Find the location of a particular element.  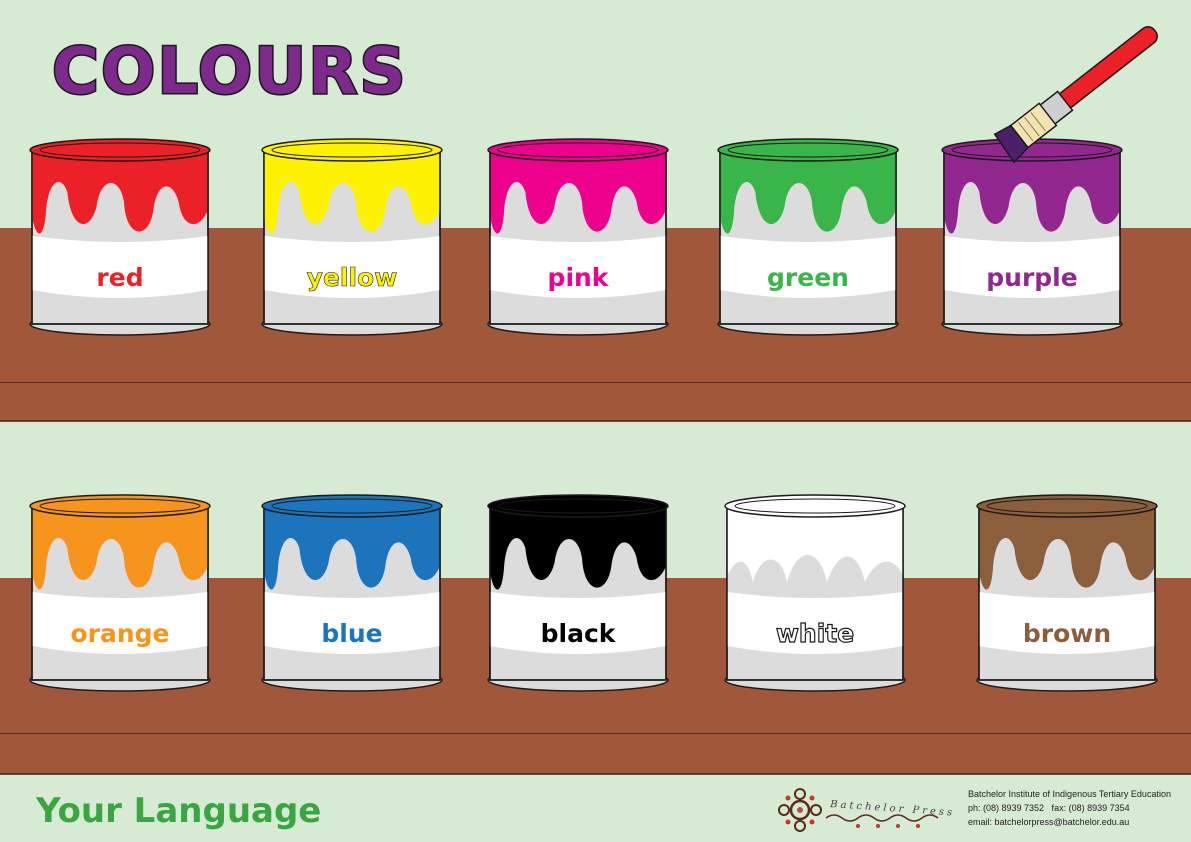

paint-label-yellow: yellow is located at coordinates (352, 277).